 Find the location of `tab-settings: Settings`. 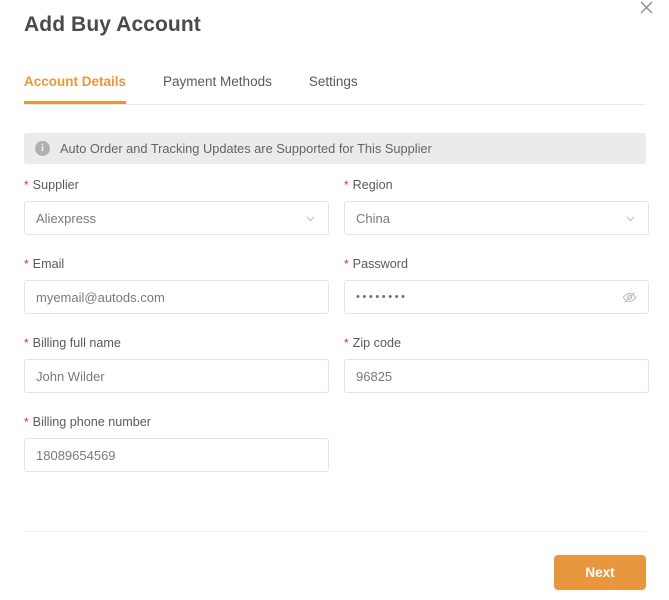

tab-settings: Settings is located at coordinates (333, 89).